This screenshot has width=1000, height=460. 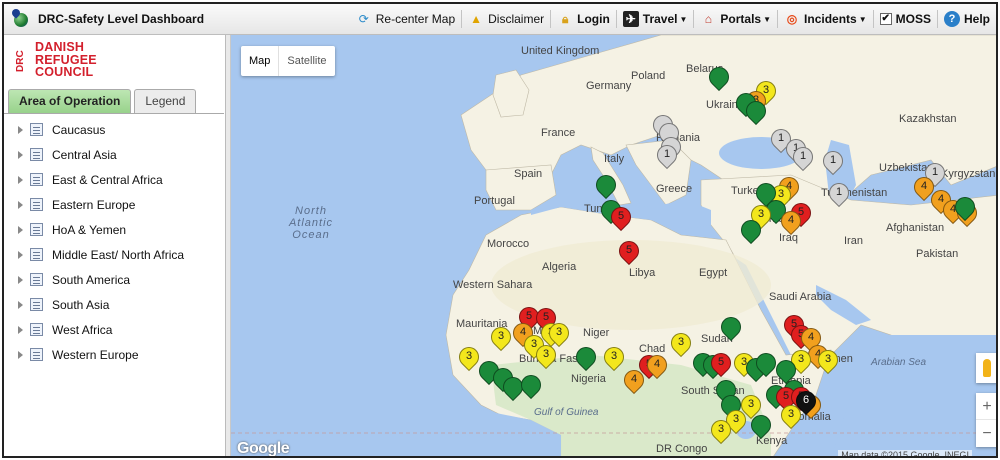 What do you see at coordinates (114, 279) in the screenshot?
I see `tree-node-south-america: South America` at bounding box center [114, 279].